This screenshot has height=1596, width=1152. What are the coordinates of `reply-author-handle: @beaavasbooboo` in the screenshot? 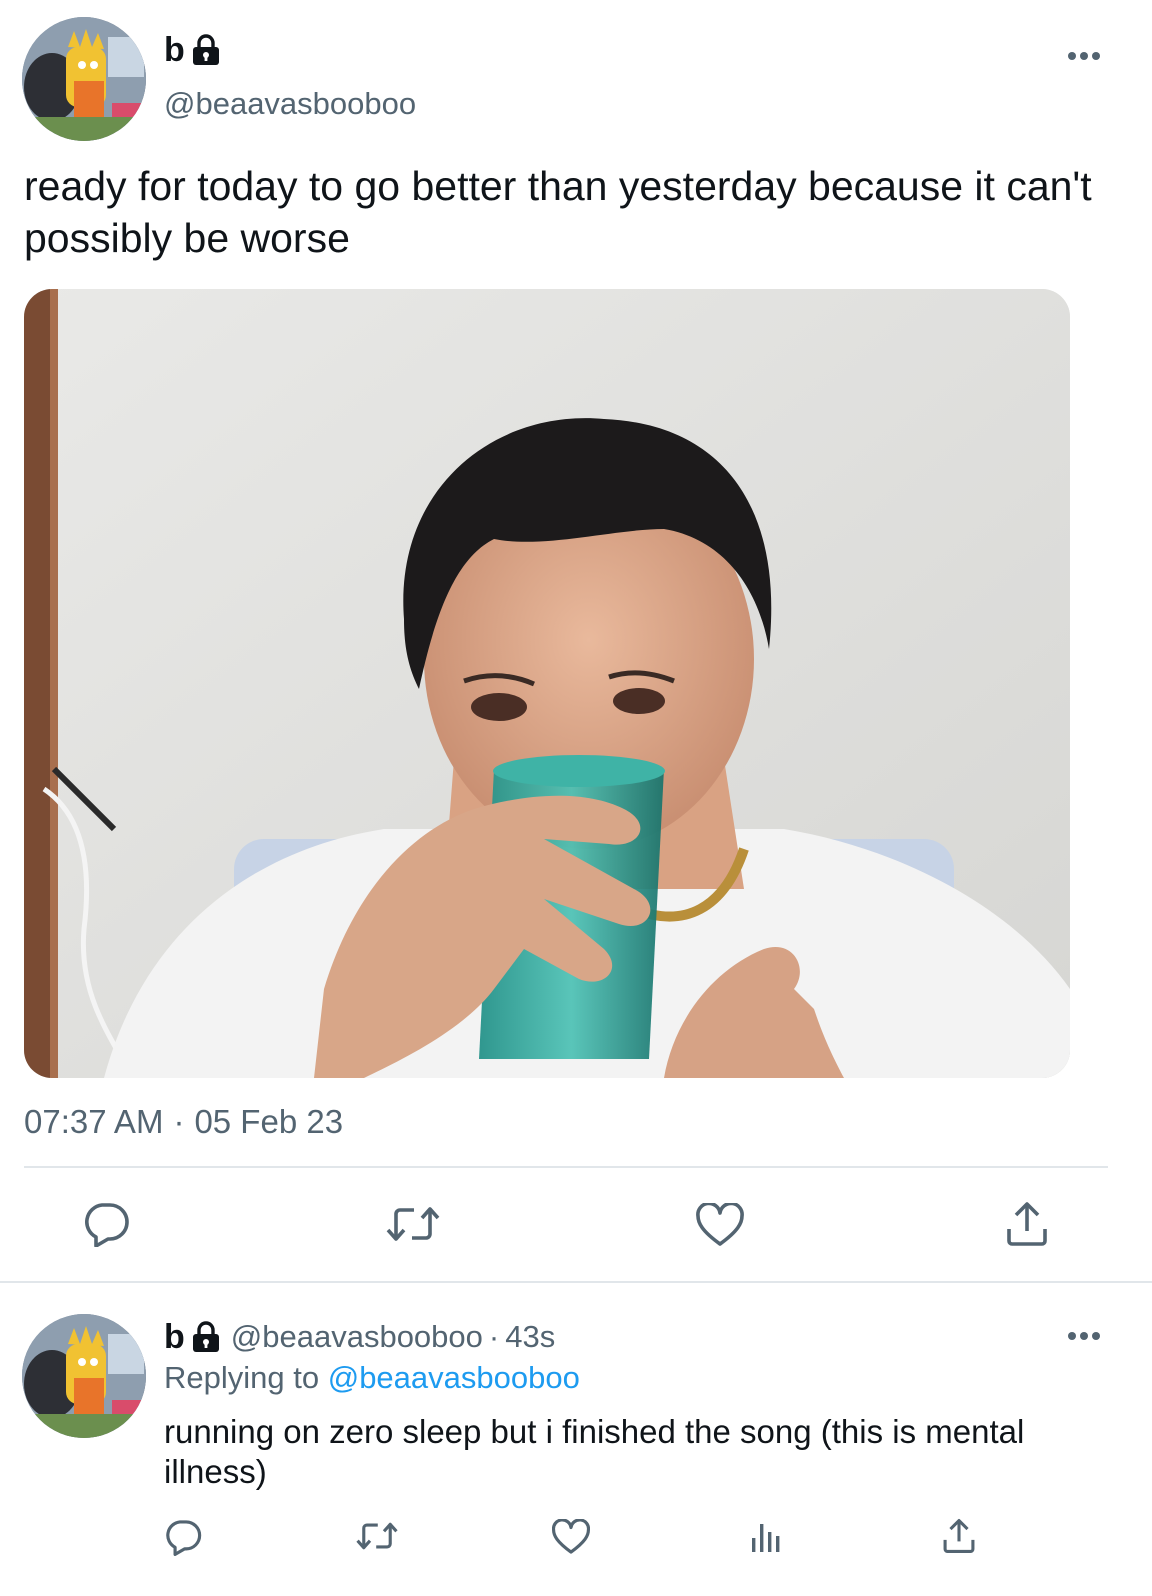 It's located at (357, 1337).